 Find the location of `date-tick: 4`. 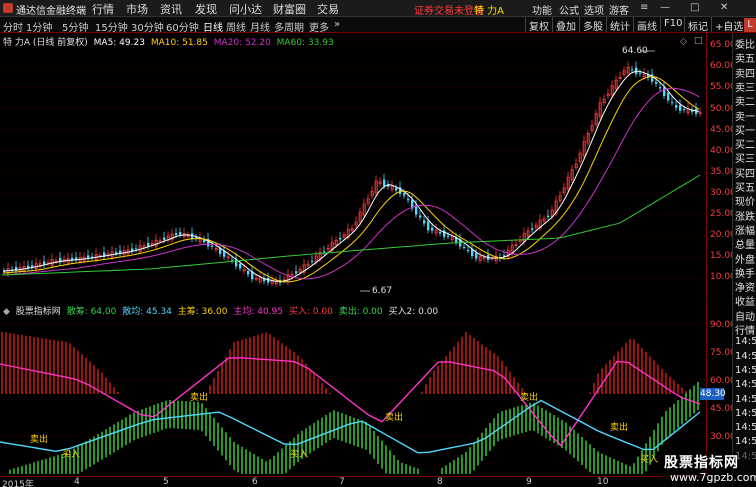

date-tick: 4 is located at coordinates (77, 482).